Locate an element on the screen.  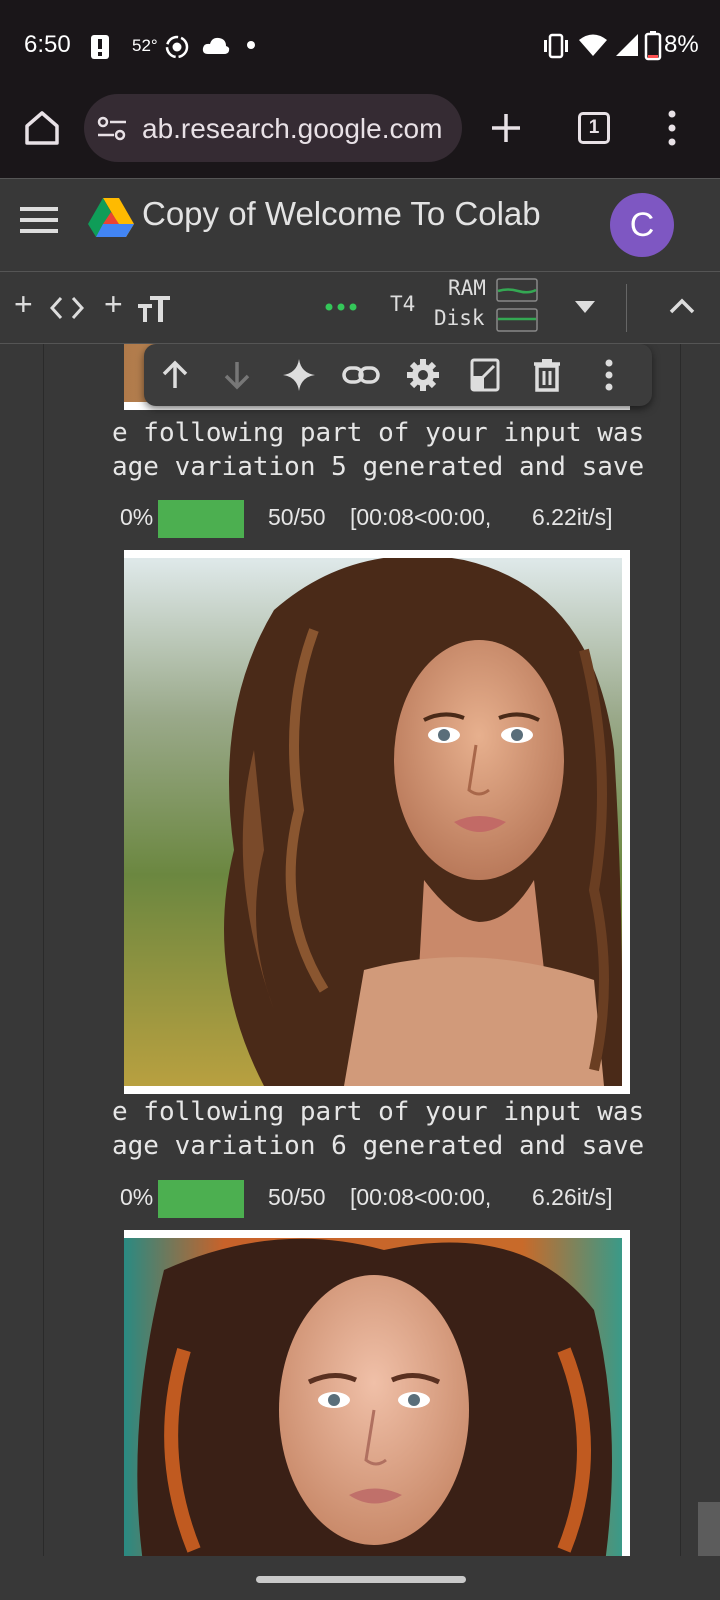
arrow-up-icon is located at coordinates (175, 375).